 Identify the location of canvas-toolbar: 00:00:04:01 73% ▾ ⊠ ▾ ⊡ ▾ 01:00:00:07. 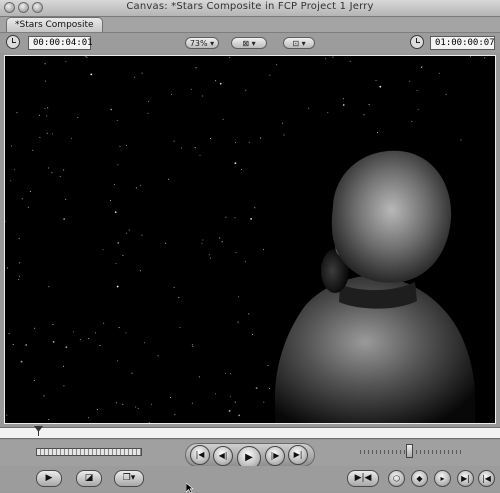
(250, 43).